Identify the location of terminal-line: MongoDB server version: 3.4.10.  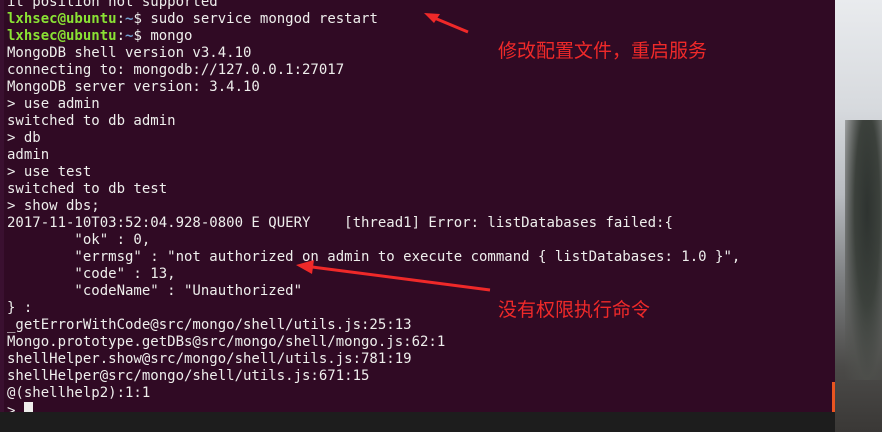
(133, 87).